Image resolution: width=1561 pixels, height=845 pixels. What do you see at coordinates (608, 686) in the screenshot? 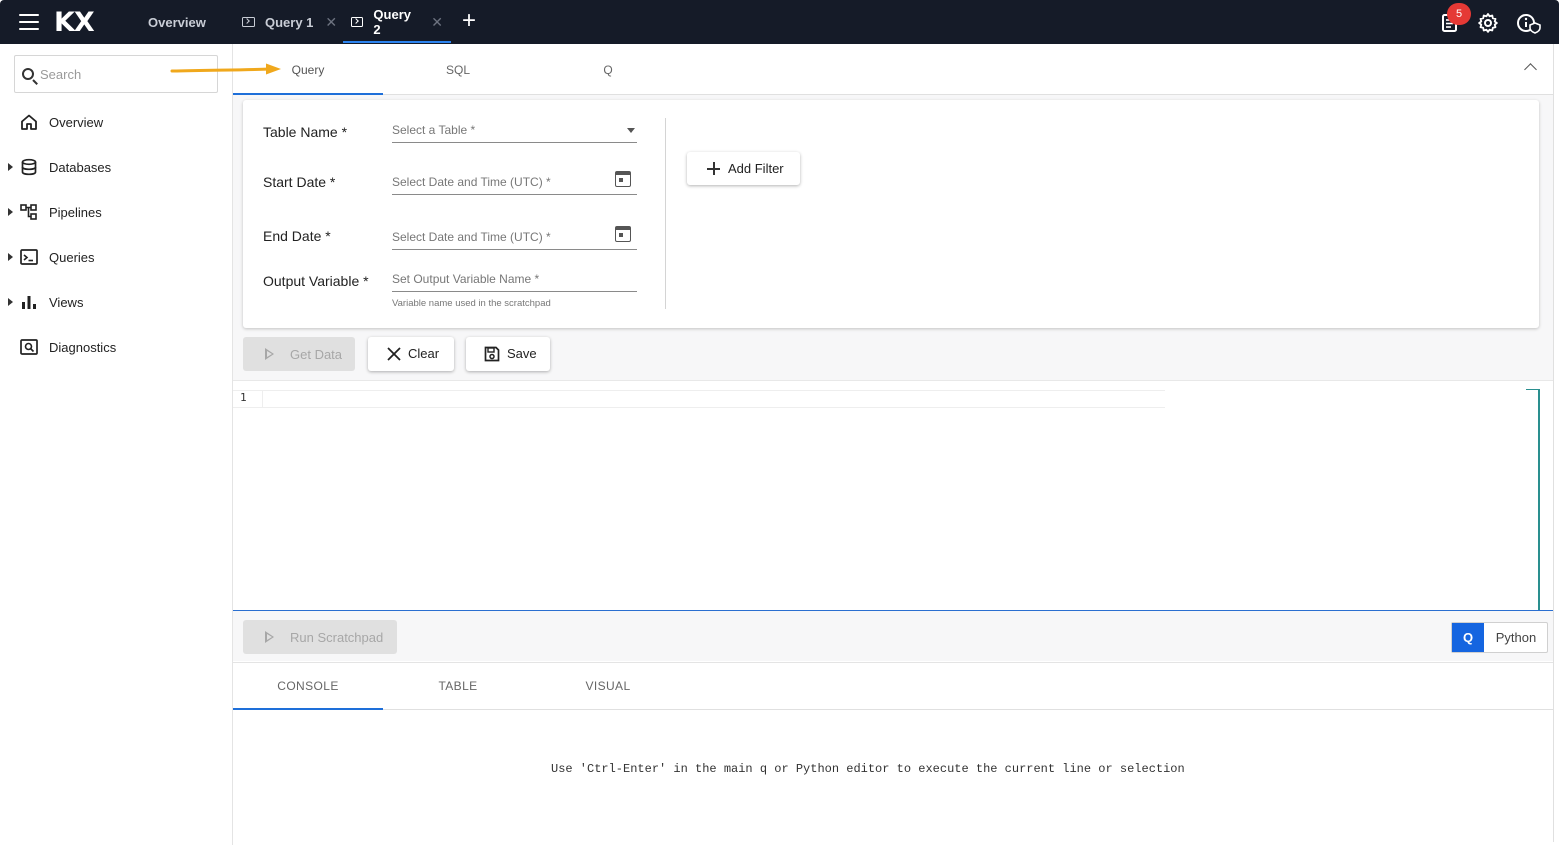
I see `tab-visual: VISUAL` at bounding box center [608, 686].